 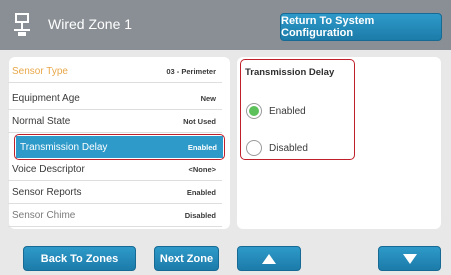 I want to click on page-title: Wired Zone 1, so click(x=90, y=24).